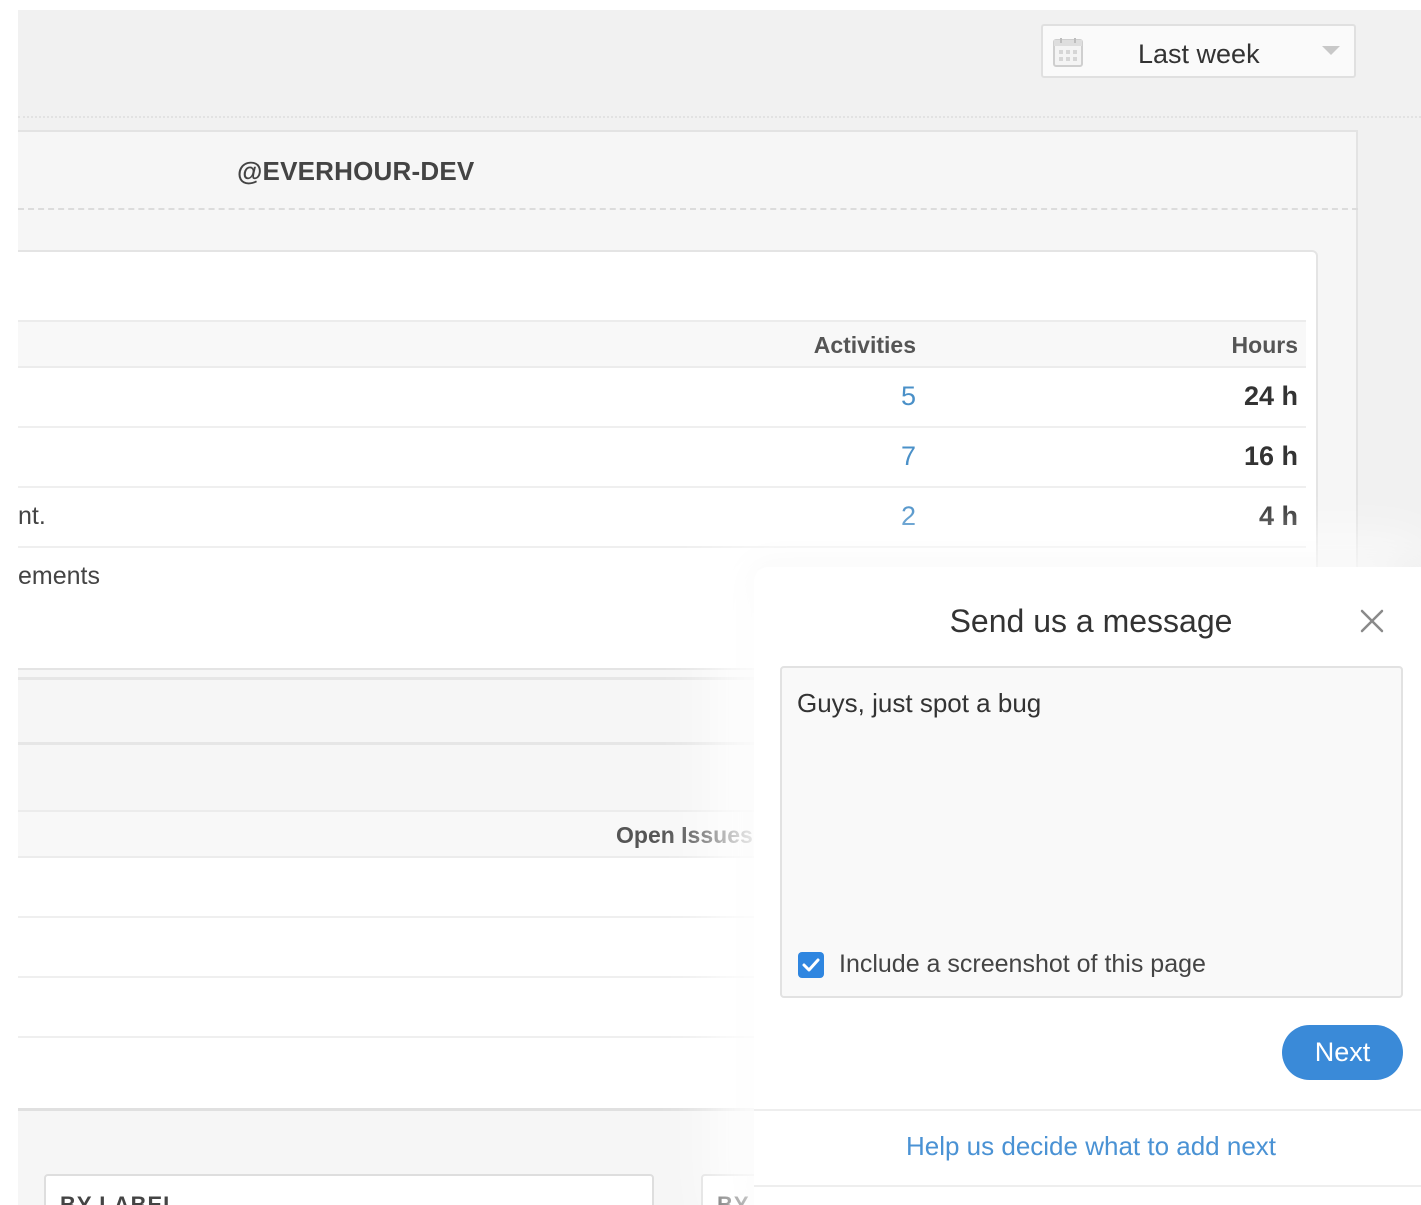 Image resolution: width=1421 pixels, height=1205 pixels. What do you see at coordinates (684, 835) in the screenshot?
I see `column-header-open-issues: Open Issues` at bounding box center [684, 835].